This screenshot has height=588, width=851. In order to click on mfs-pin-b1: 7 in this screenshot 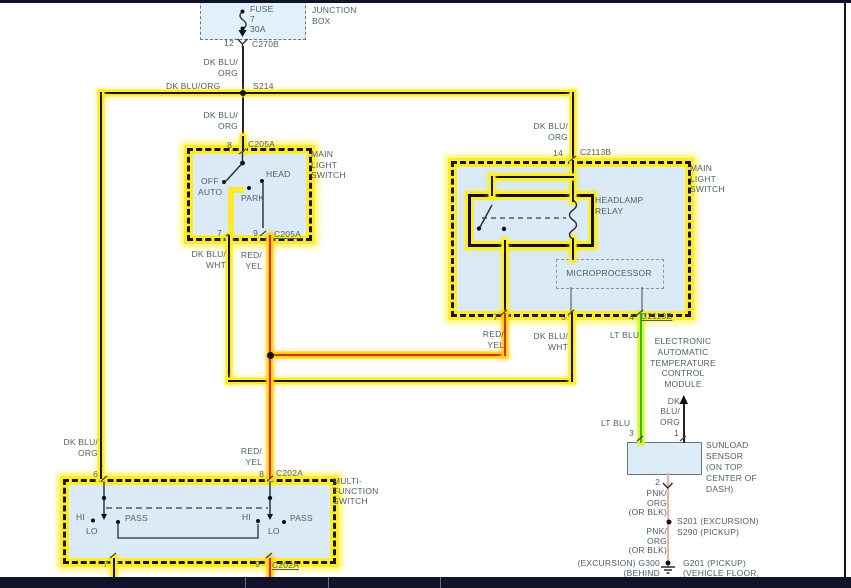, I will do `click(105, 564)`.